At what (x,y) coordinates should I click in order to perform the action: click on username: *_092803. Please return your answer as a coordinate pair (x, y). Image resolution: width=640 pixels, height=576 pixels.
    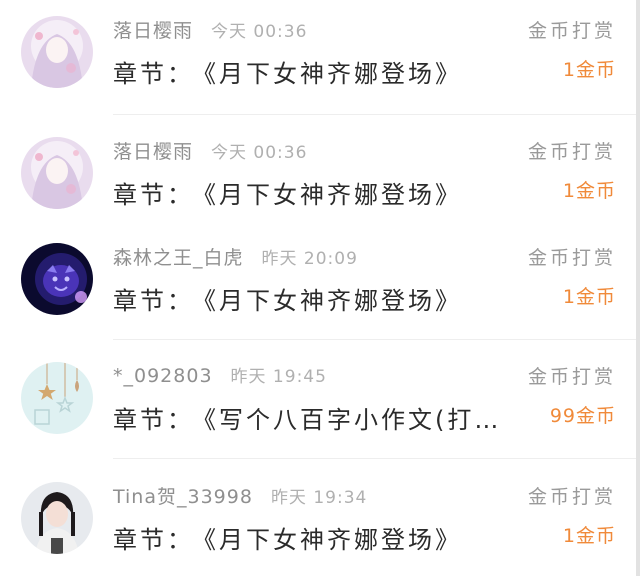
    Looking at the image, I should click on (163, 376).